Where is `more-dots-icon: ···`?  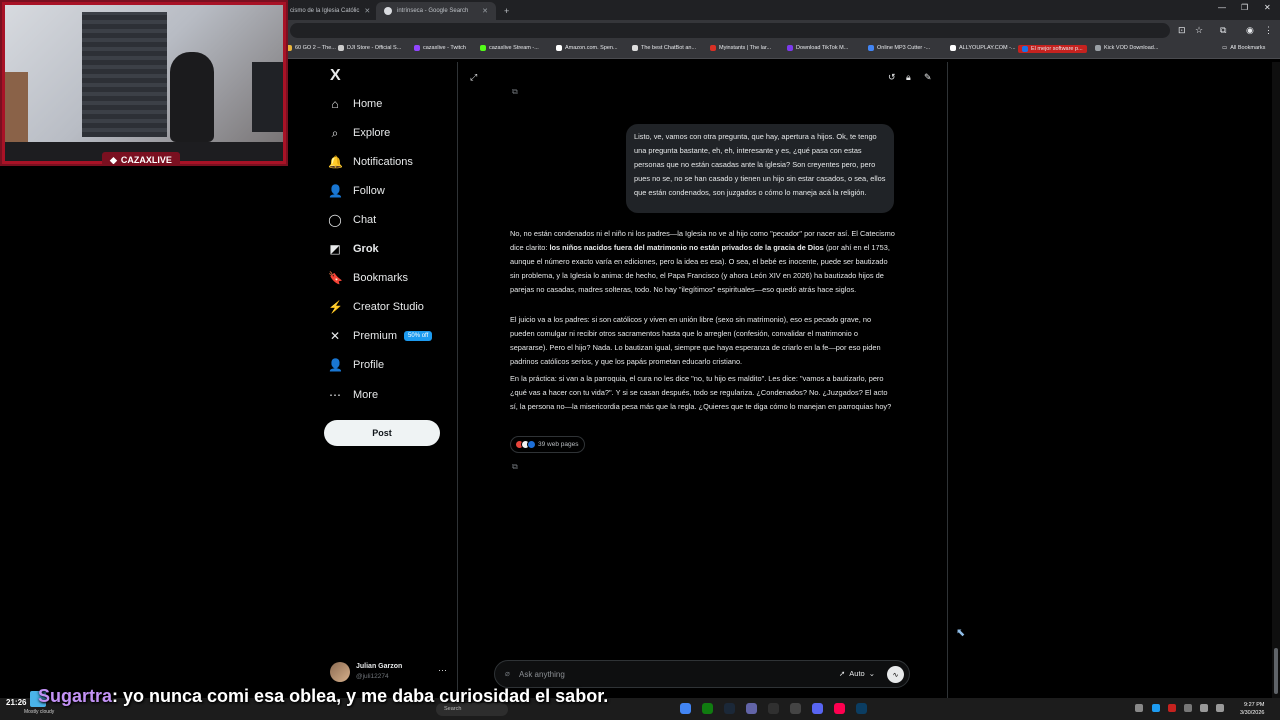 more-dots-icon: ··· is located at coordinates (442, 670).